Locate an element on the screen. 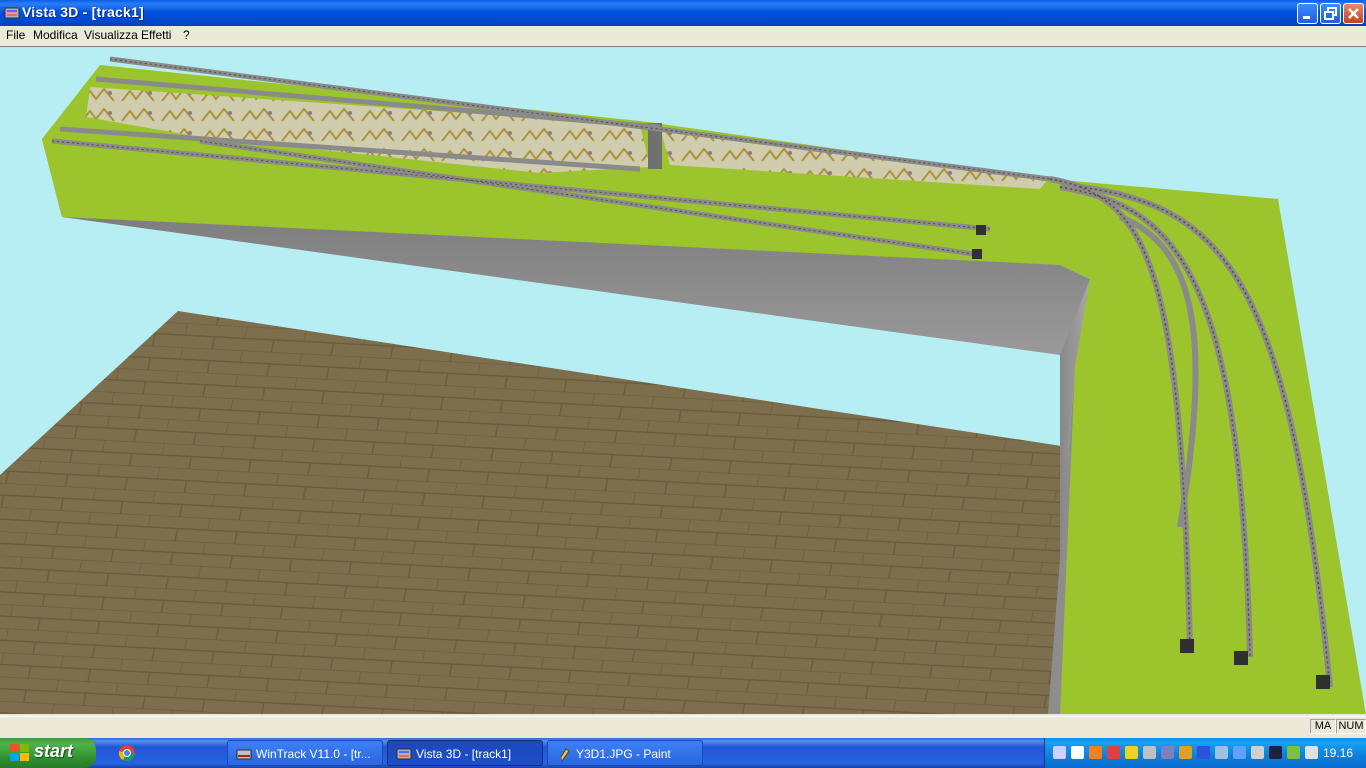  task-paint: Y3D1.JPG - Paint is located at coordinates (625, 753).